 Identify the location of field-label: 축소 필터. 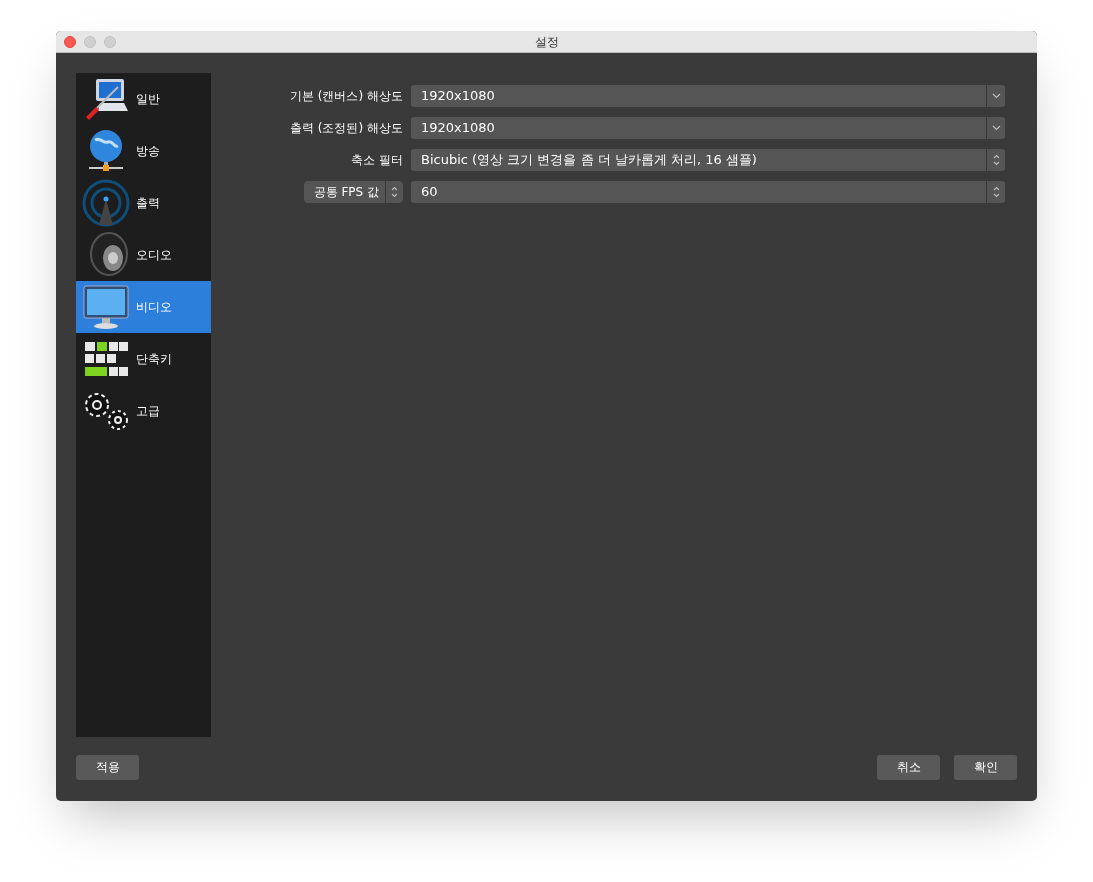
(377, 160).